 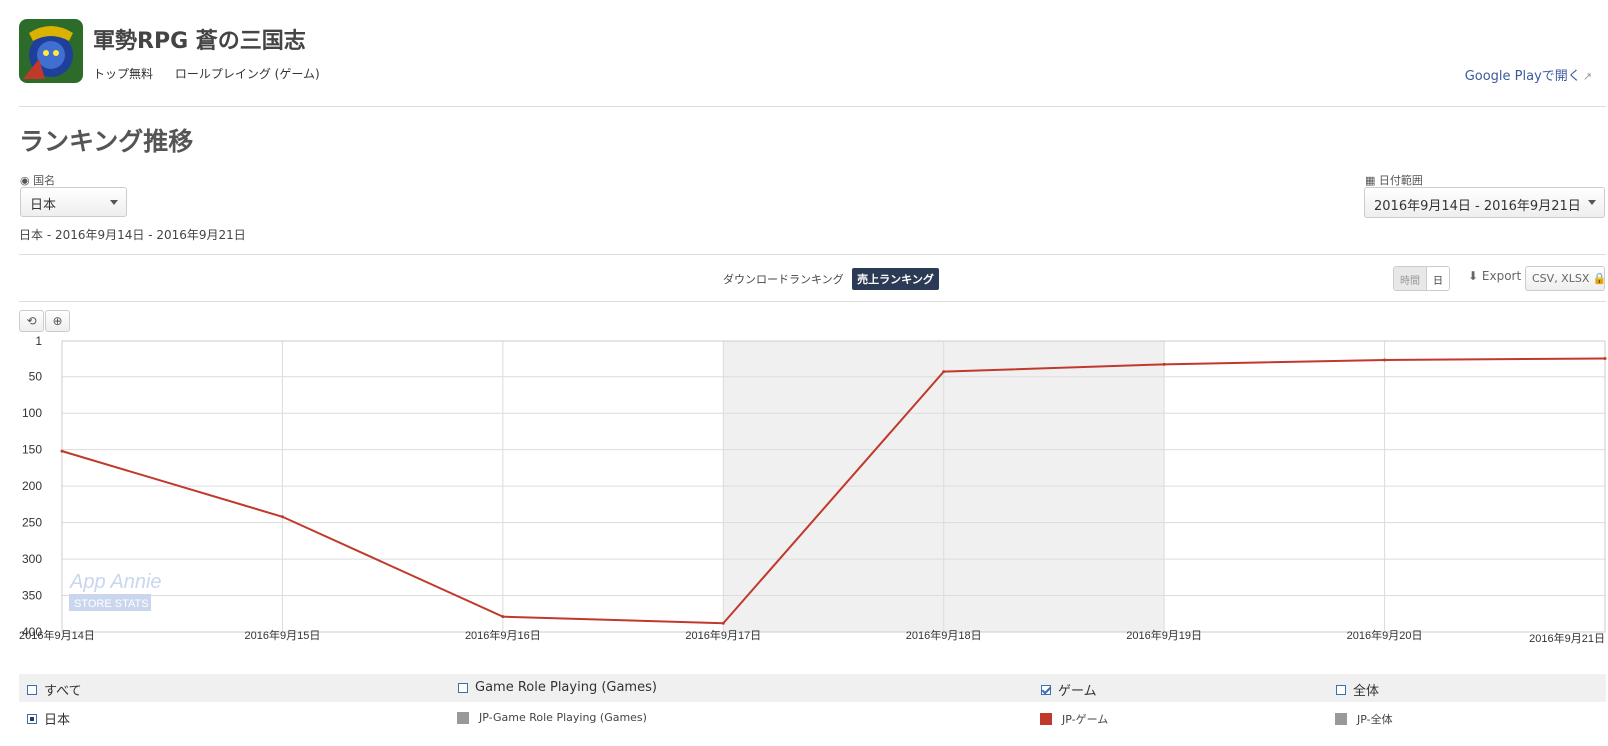 I want to click on date-range-select: 2016年9月14日 - 2016年9月21日, so click(x=1484, y=202).